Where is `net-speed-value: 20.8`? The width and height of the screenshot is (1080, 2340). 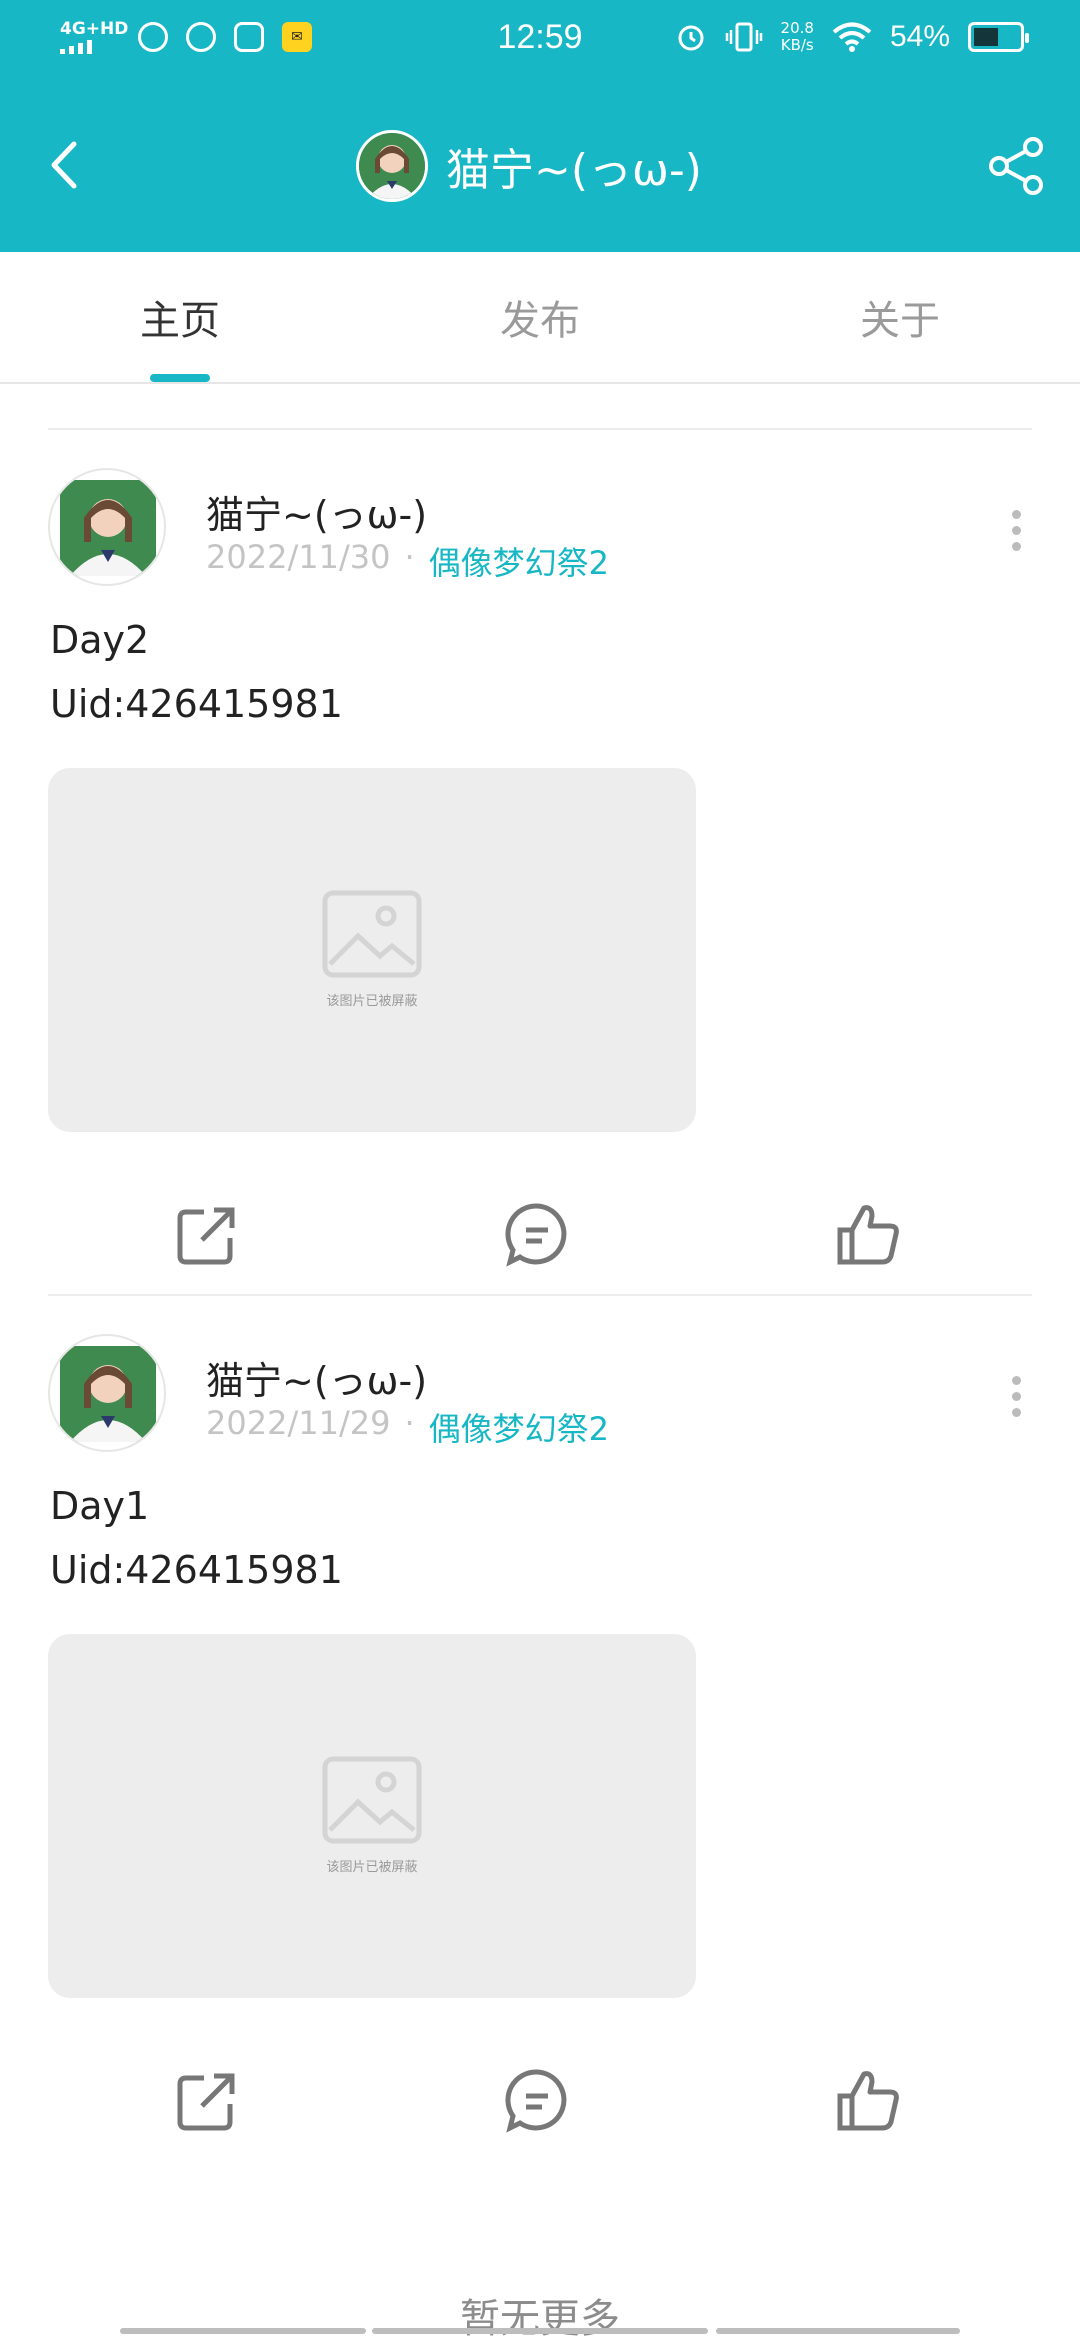 net-speed-value: 20.8 is located at coordinates (797, 28).